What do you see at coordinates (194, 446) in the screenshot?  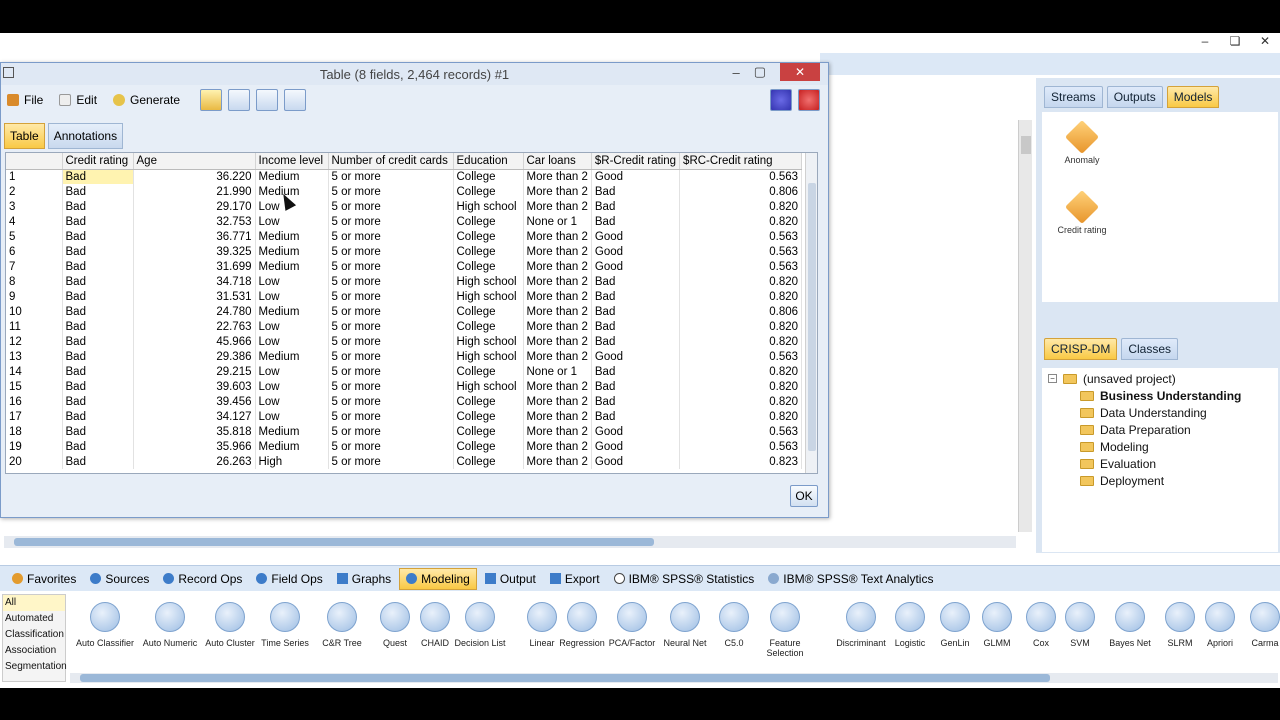 I see `table-cell: 35.966` at bounding box center [194, 446].